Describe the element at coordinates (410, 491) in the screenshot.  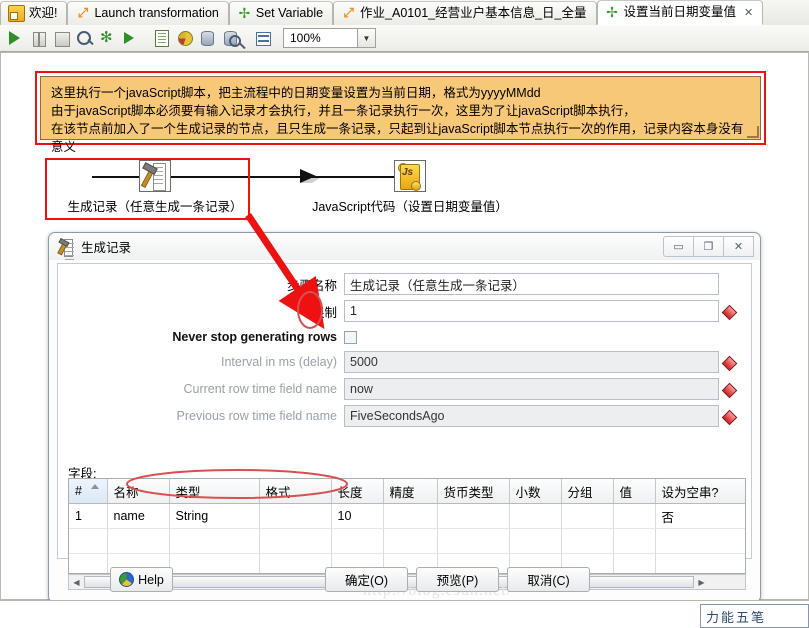
I see `column-header-precision: 精度` at that location.